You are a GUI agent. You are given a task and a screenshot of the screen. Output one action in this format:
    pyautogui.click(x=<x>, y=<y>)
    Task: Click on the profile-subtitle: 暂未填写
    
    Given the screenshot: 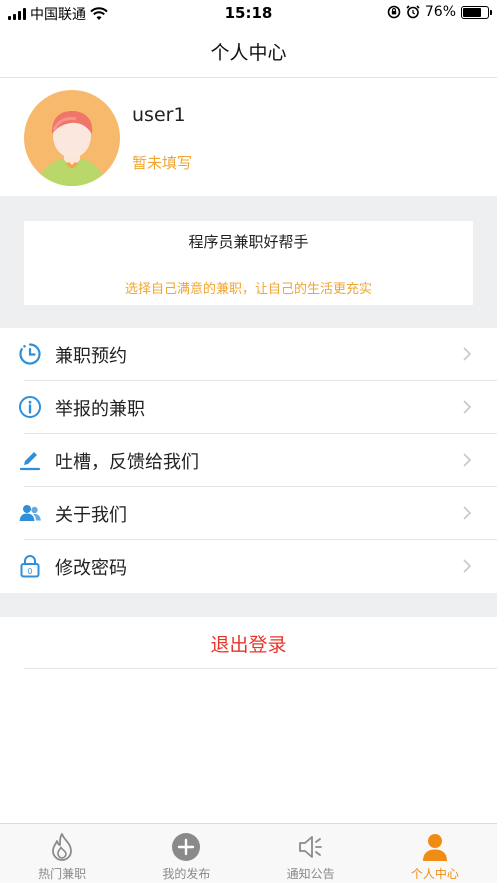 What is the action you would take?
    pyautogui.click(x=162, y=163)
    